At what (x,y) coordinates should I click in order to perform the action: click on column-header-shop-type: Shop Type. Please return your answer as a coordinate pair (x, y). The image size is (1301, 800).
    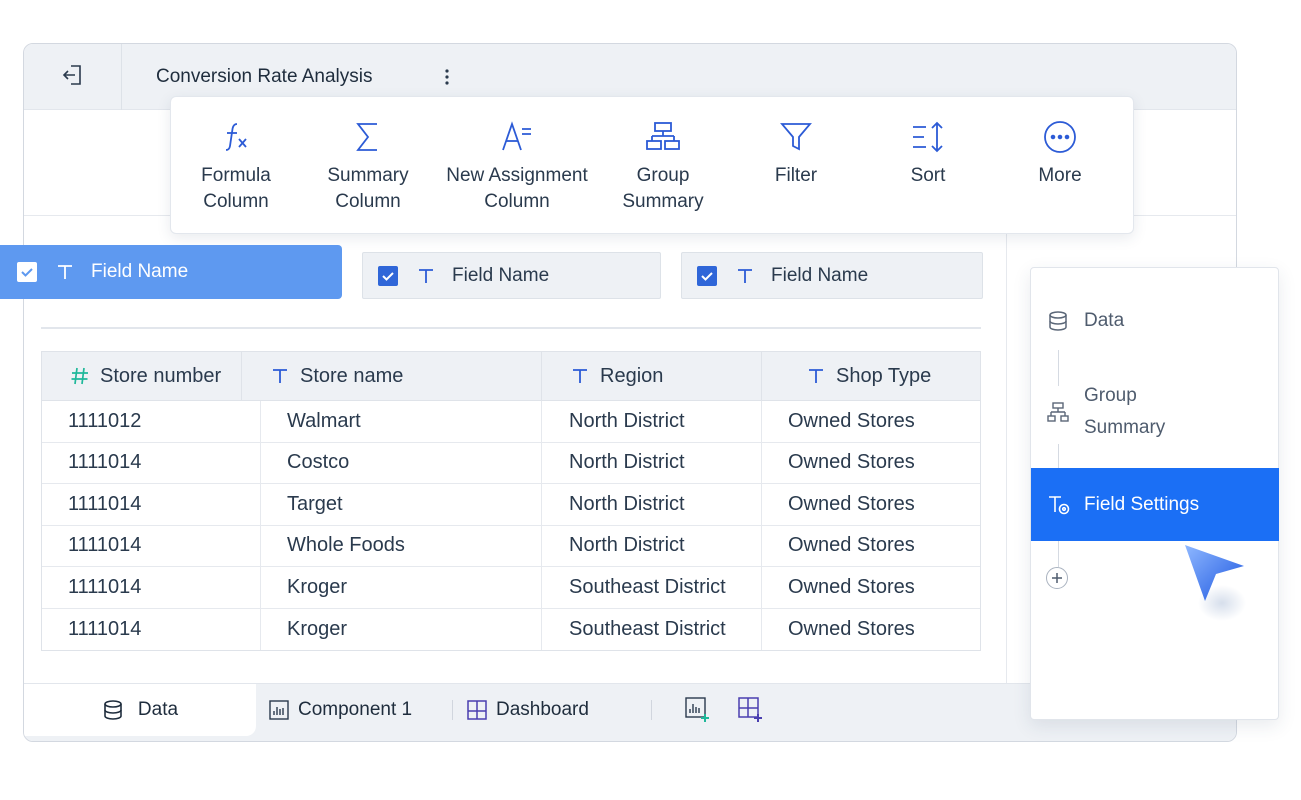
    Looking at the image, I should click on (871, 376).